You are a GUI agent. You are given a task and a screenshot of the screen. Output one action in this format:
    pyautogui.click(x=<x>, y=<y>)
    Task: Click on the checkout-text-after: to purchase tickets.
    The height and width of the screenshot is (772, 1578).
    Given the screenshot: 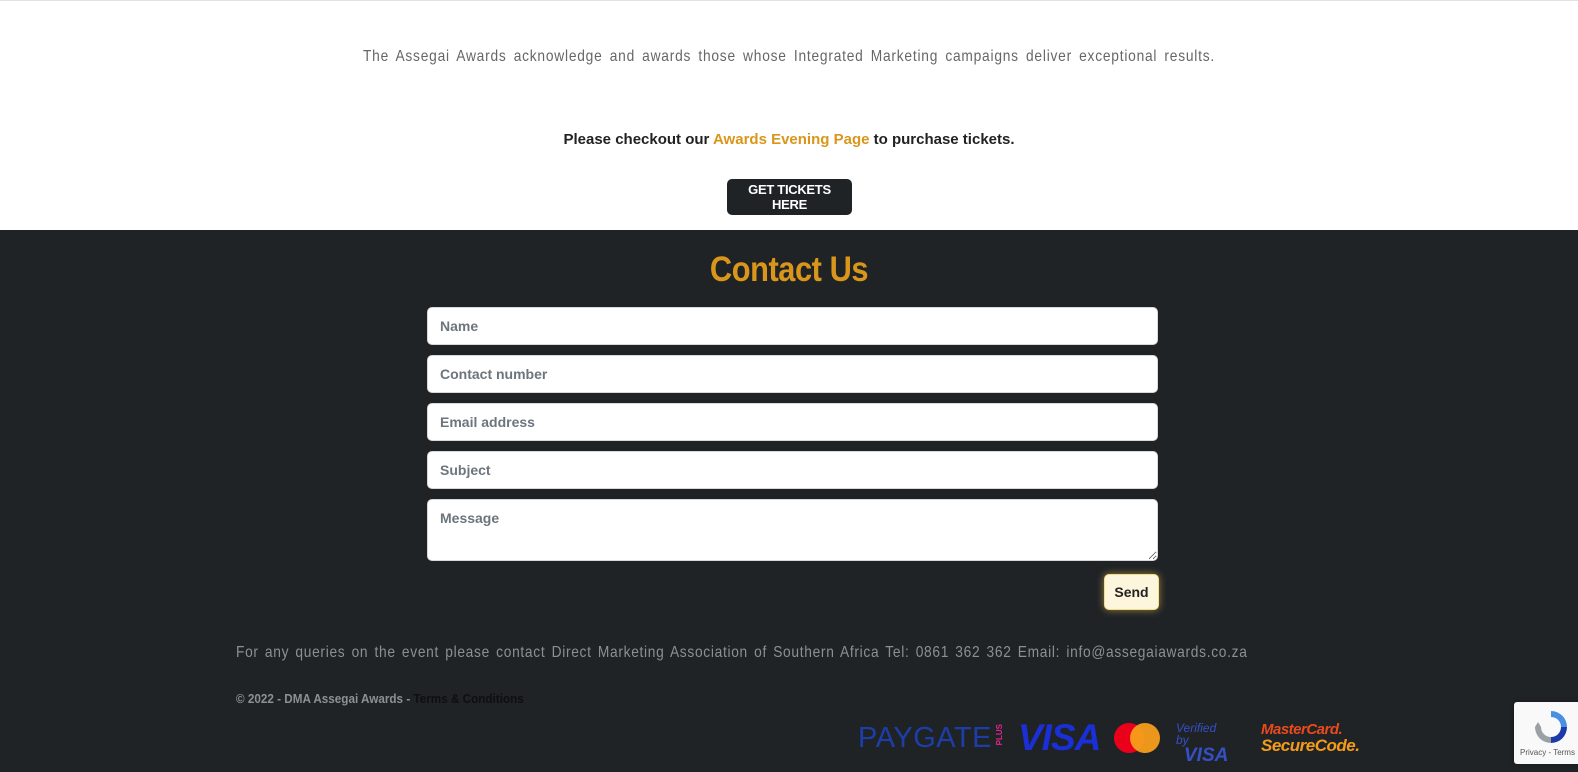 What is the action you would take?
    pyautogui.click(x=942, y=139)
    